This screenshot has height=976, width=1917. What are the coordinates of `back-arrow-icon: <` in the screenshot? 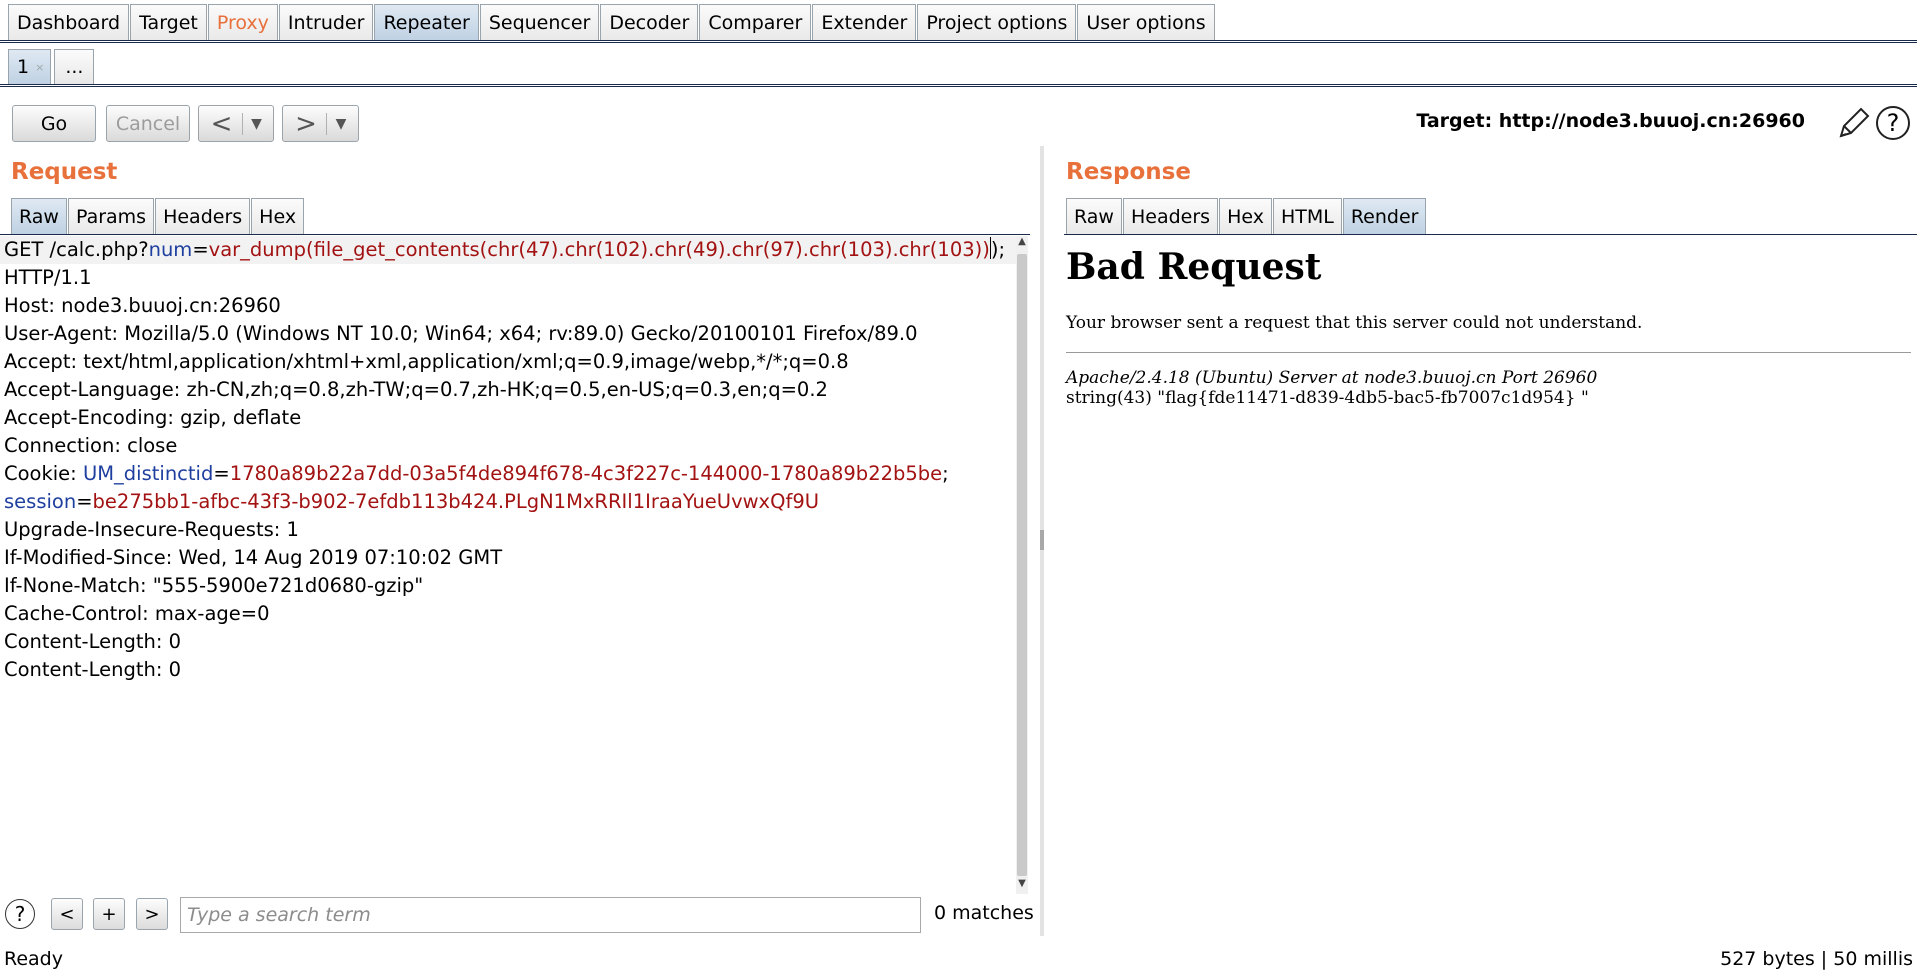 It's located at (221, 123).